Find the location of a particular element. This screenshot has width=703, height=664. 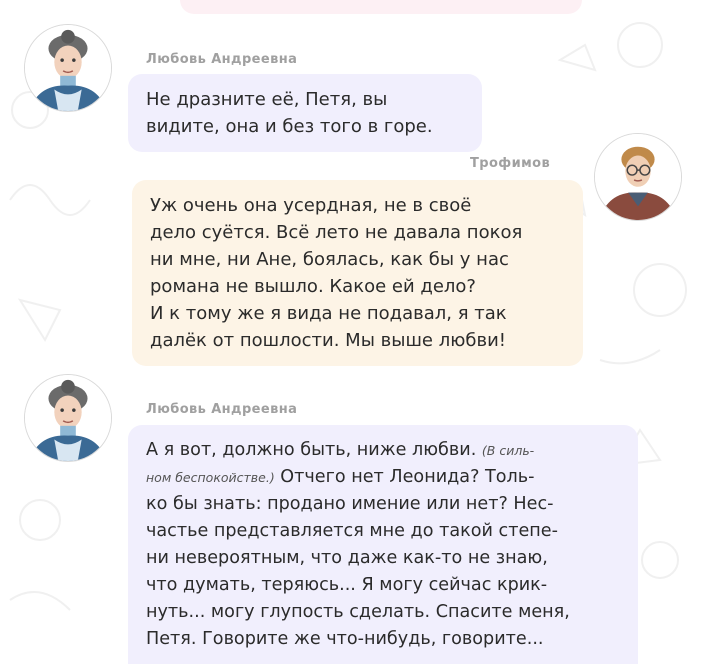

trofimov-portrait-icon is located at coordinates (638, 177).